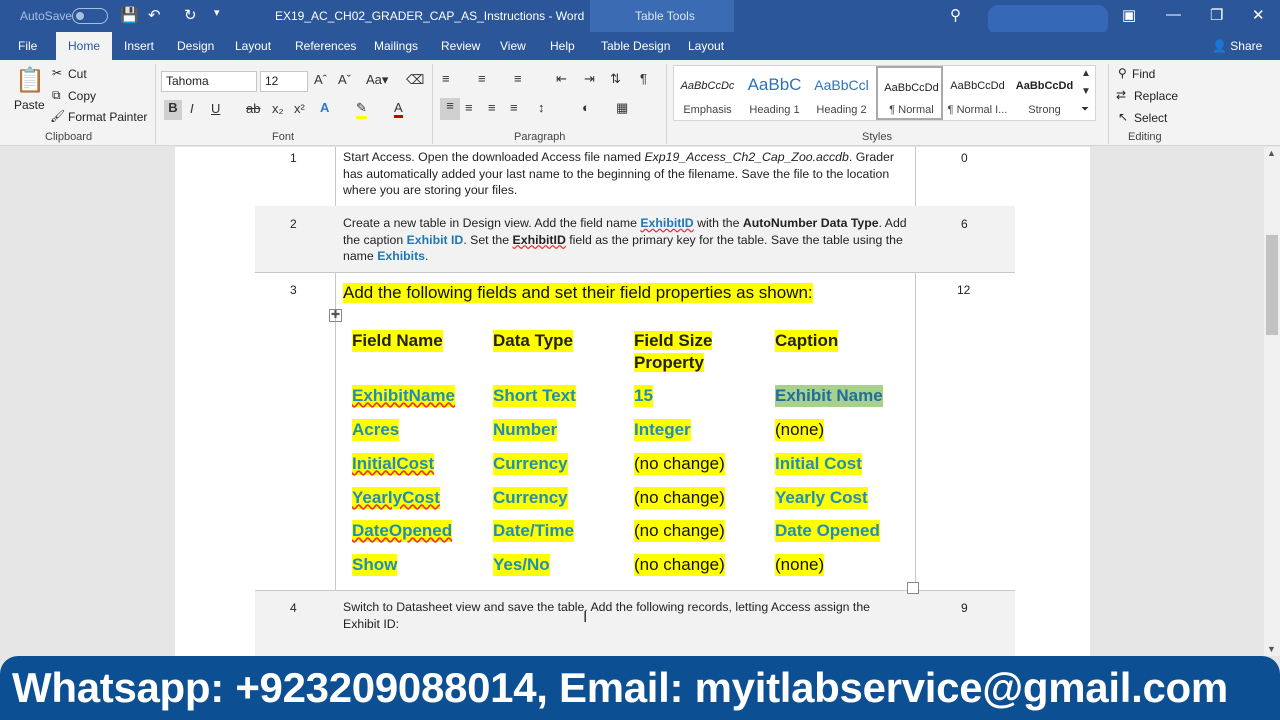  I want to click on borders-icon: ▦, so click(622, 108).